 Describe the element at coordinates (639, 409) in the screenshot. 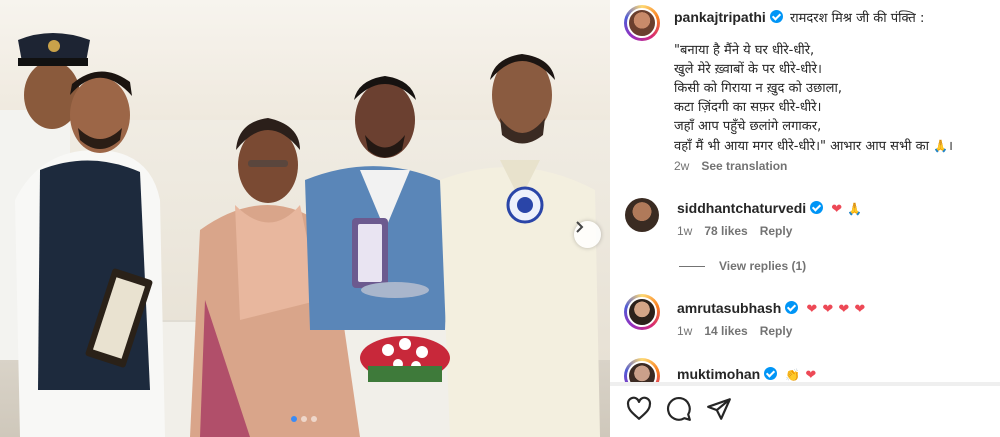

I see `heart-outline-icon` at that location.